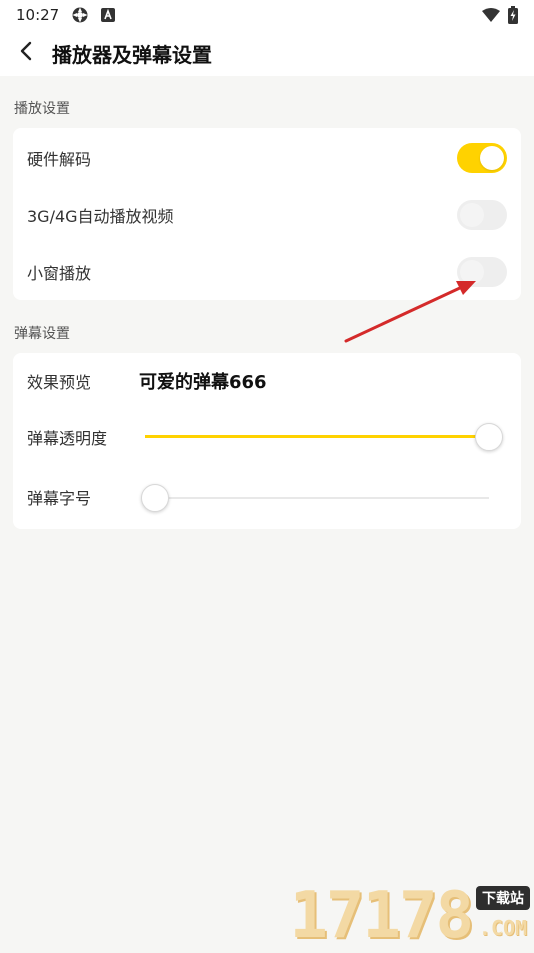 Image resolution: width=534 pixels, height=953 pixels. I want to click on site-watermark: 17178 下载站 .COM, so click(409, 916).